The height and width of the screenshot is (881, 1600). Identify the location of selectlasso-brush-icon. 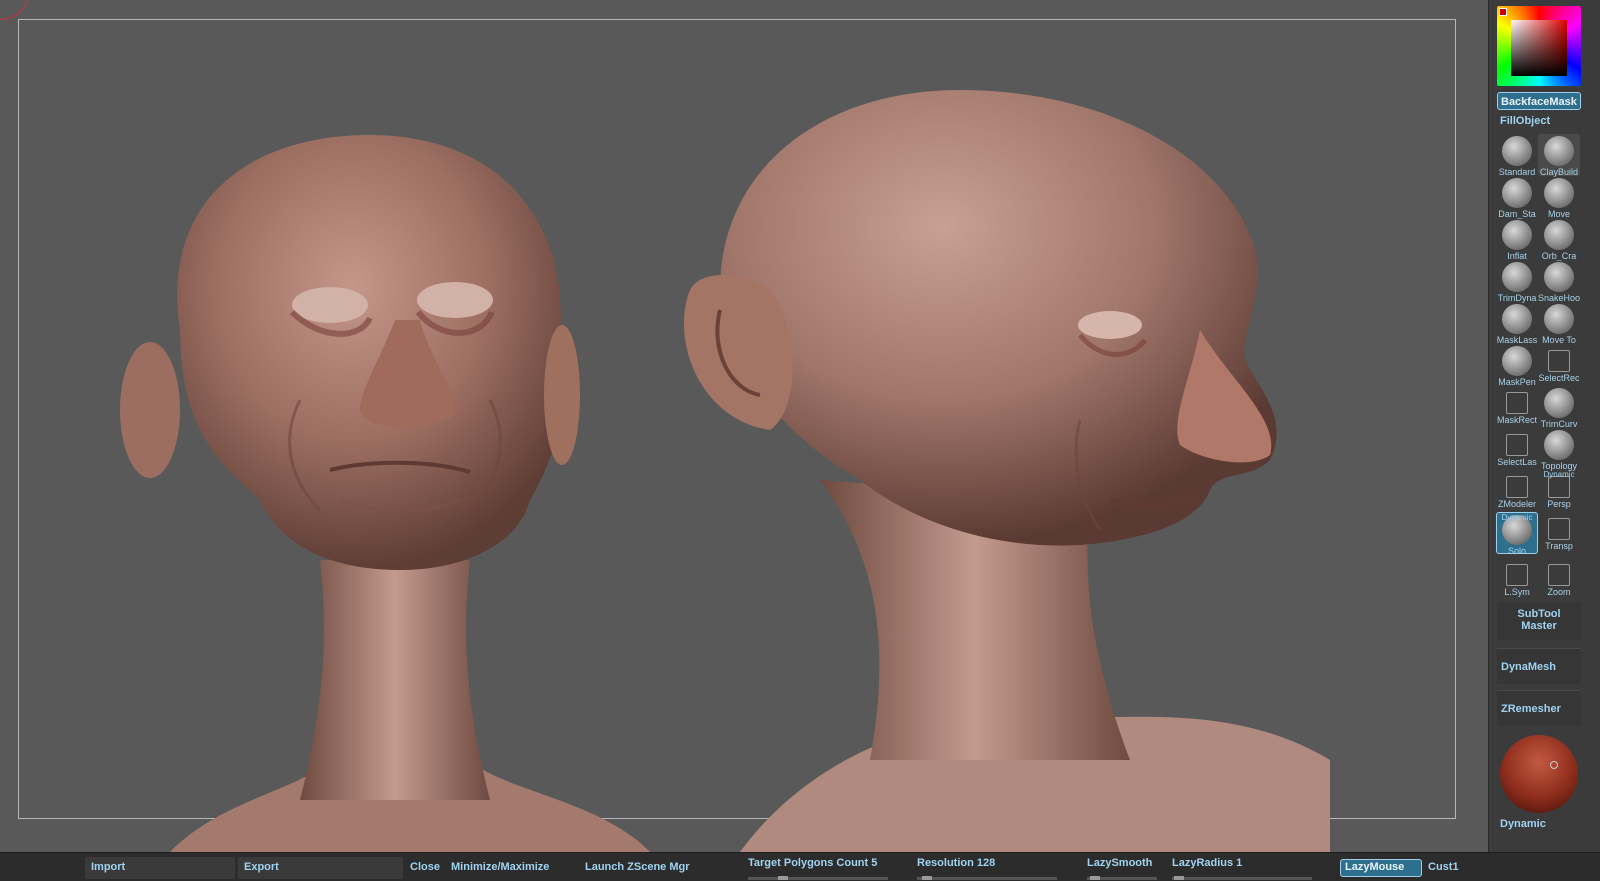
(1517, 445).